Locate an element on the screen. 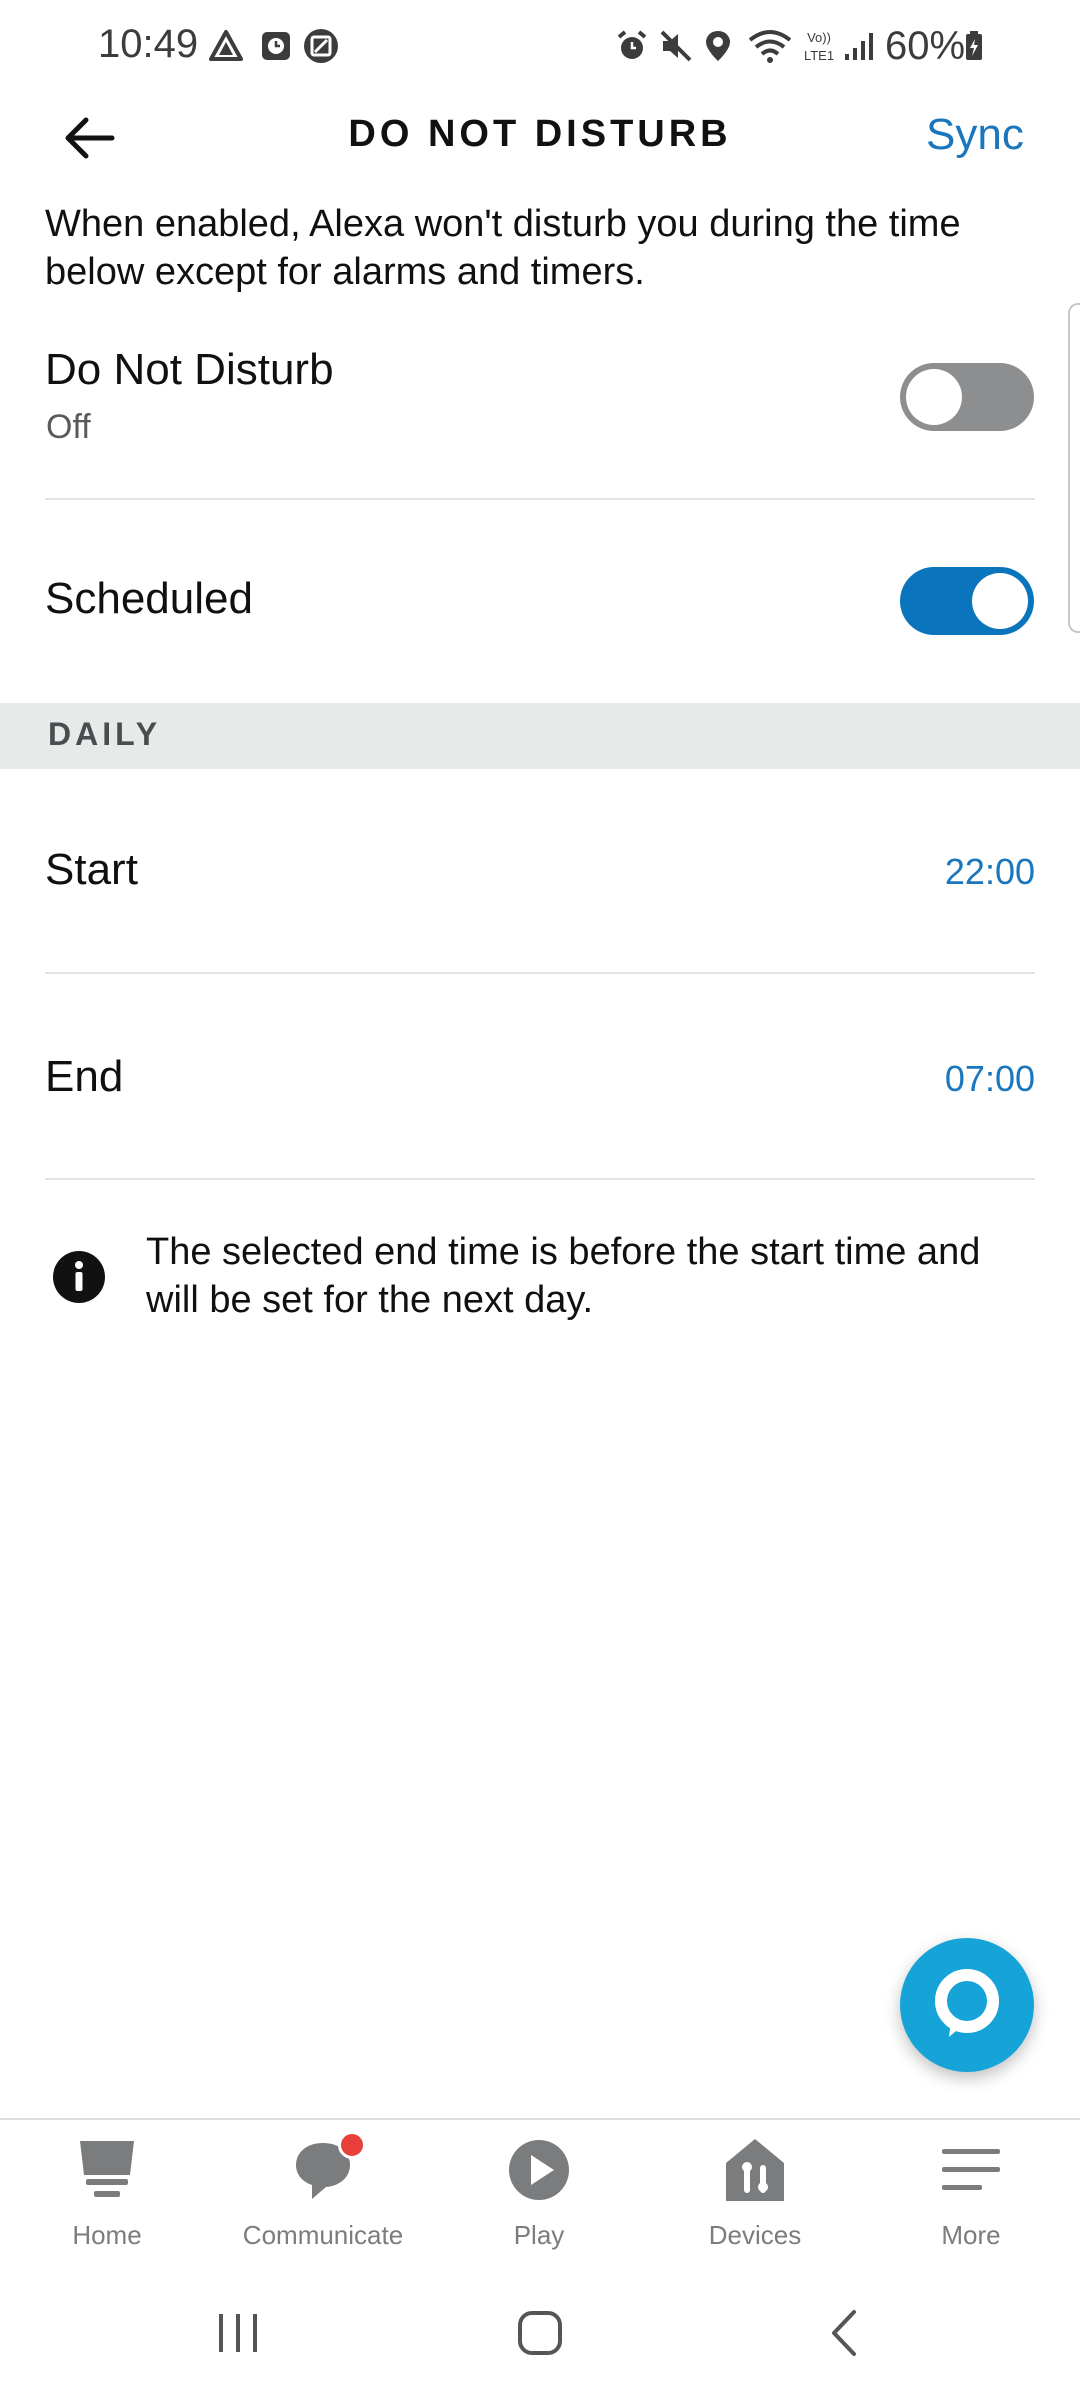 This screenshot has width=1080, height=2400. nav-devices: Devices is located at coordinates (755, 2193).